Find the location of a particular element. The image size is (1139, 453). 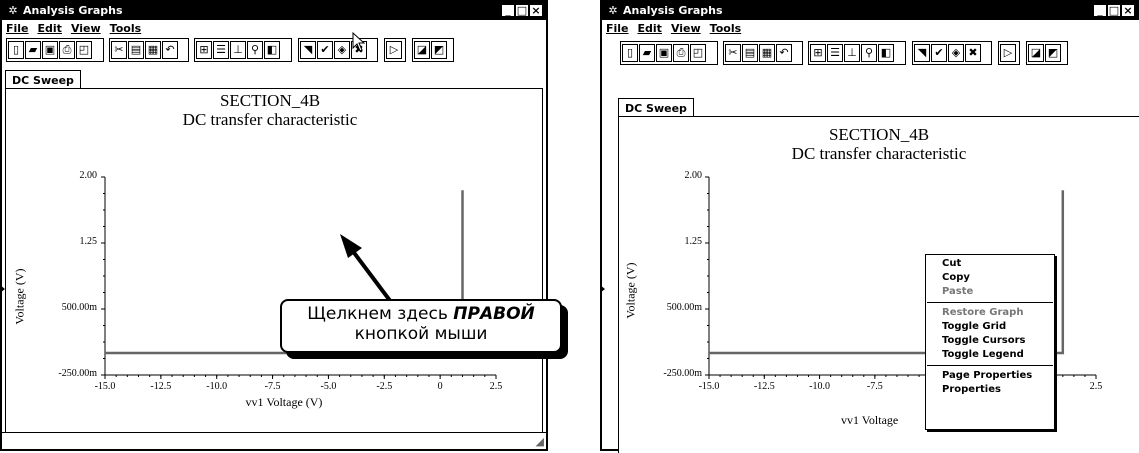

toolbar-group-view: ⊞ ☰ ⊥ ⚲ ◧ is located at coordinates (857, 53).